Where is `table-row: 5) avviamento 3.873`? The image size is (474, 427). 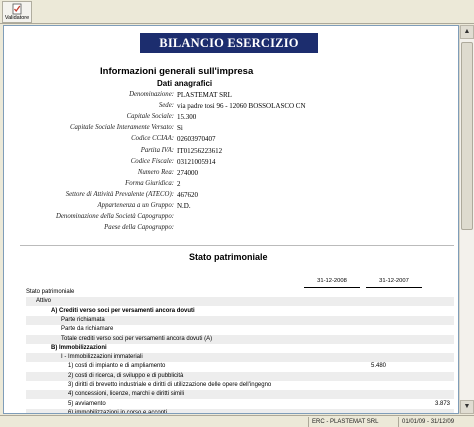
table-row: 5) avviamento 3.873 is located at coordinates (240, 404).